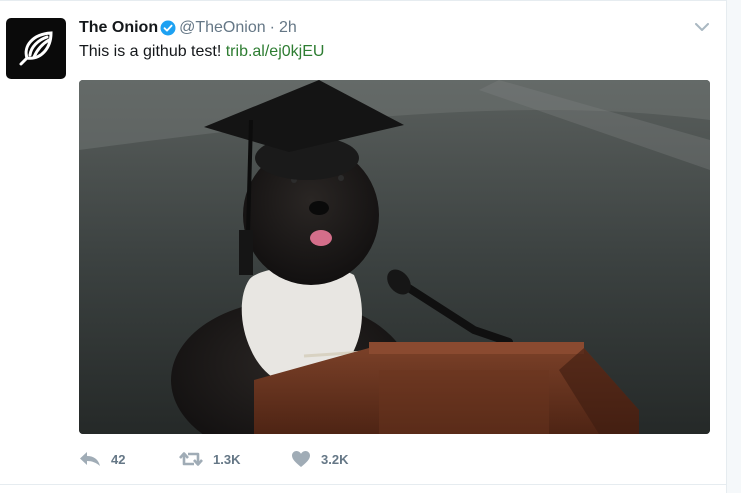 Image resolution: width=741 pixels, height=493 pixels. Describe the element at coordinates (168, 28) in the screenshot. I see `verified-badge-icon` at that location.